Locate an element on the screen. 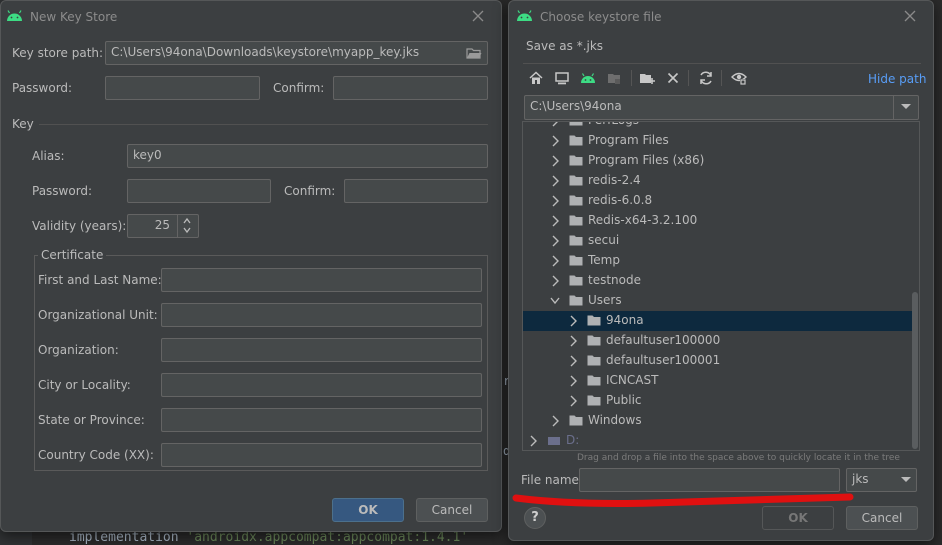 The width and height of the screenshot is (942, 545). android-project-icon is located at coordinates (588, 78).